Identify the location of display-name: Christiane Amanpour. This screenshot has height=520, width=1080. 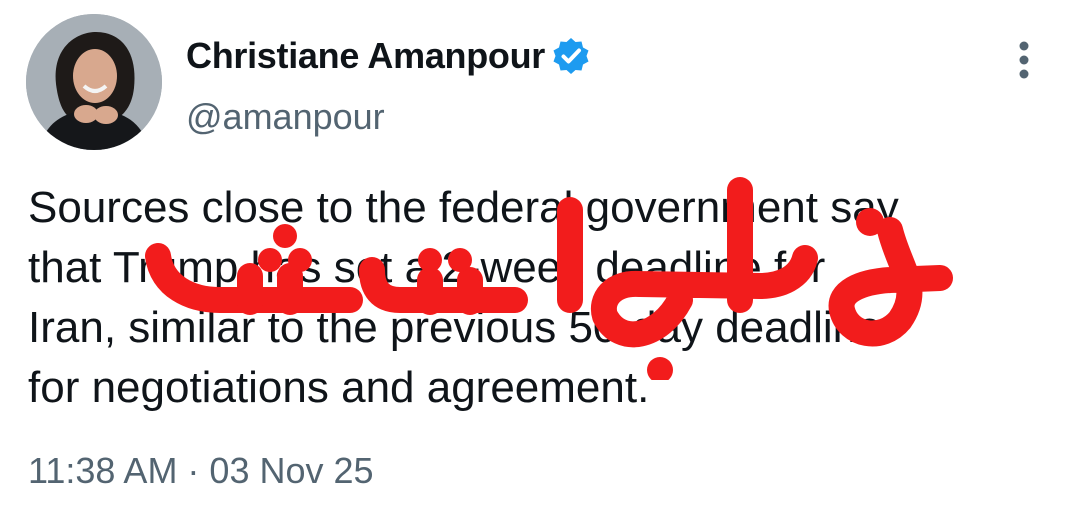
(365, 56).